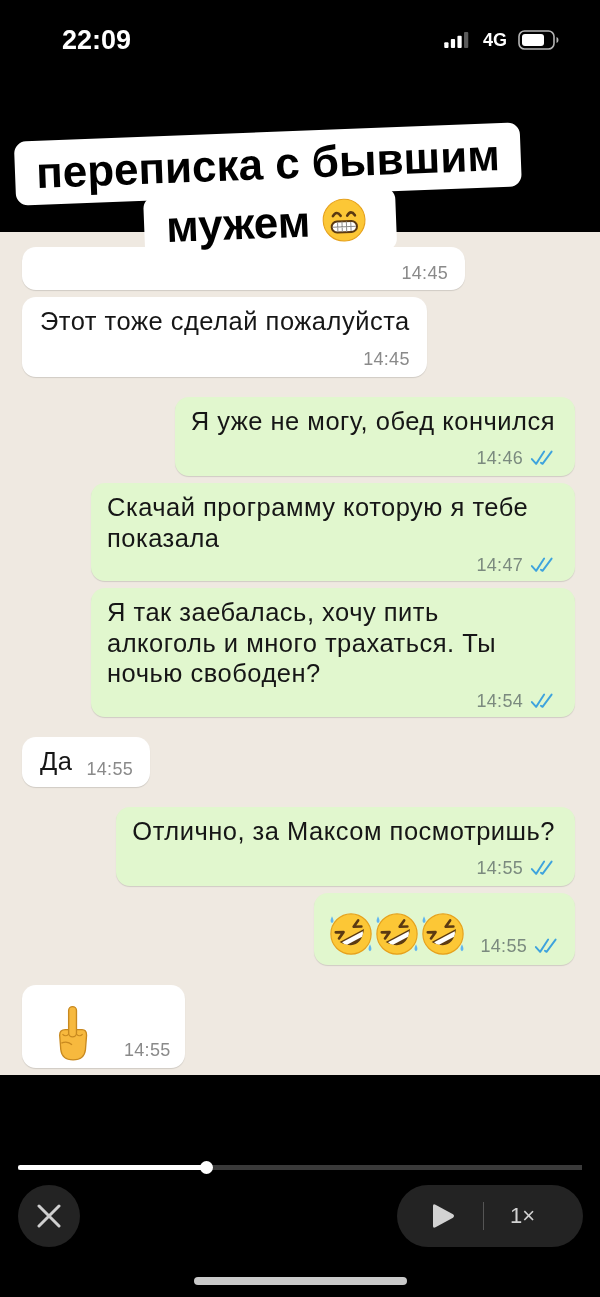 The width and height of the screenshot is (600, 1297). Describe the element at coordinates (499, 458) in the screenshot. I see `message-time: 14:46` at that location.